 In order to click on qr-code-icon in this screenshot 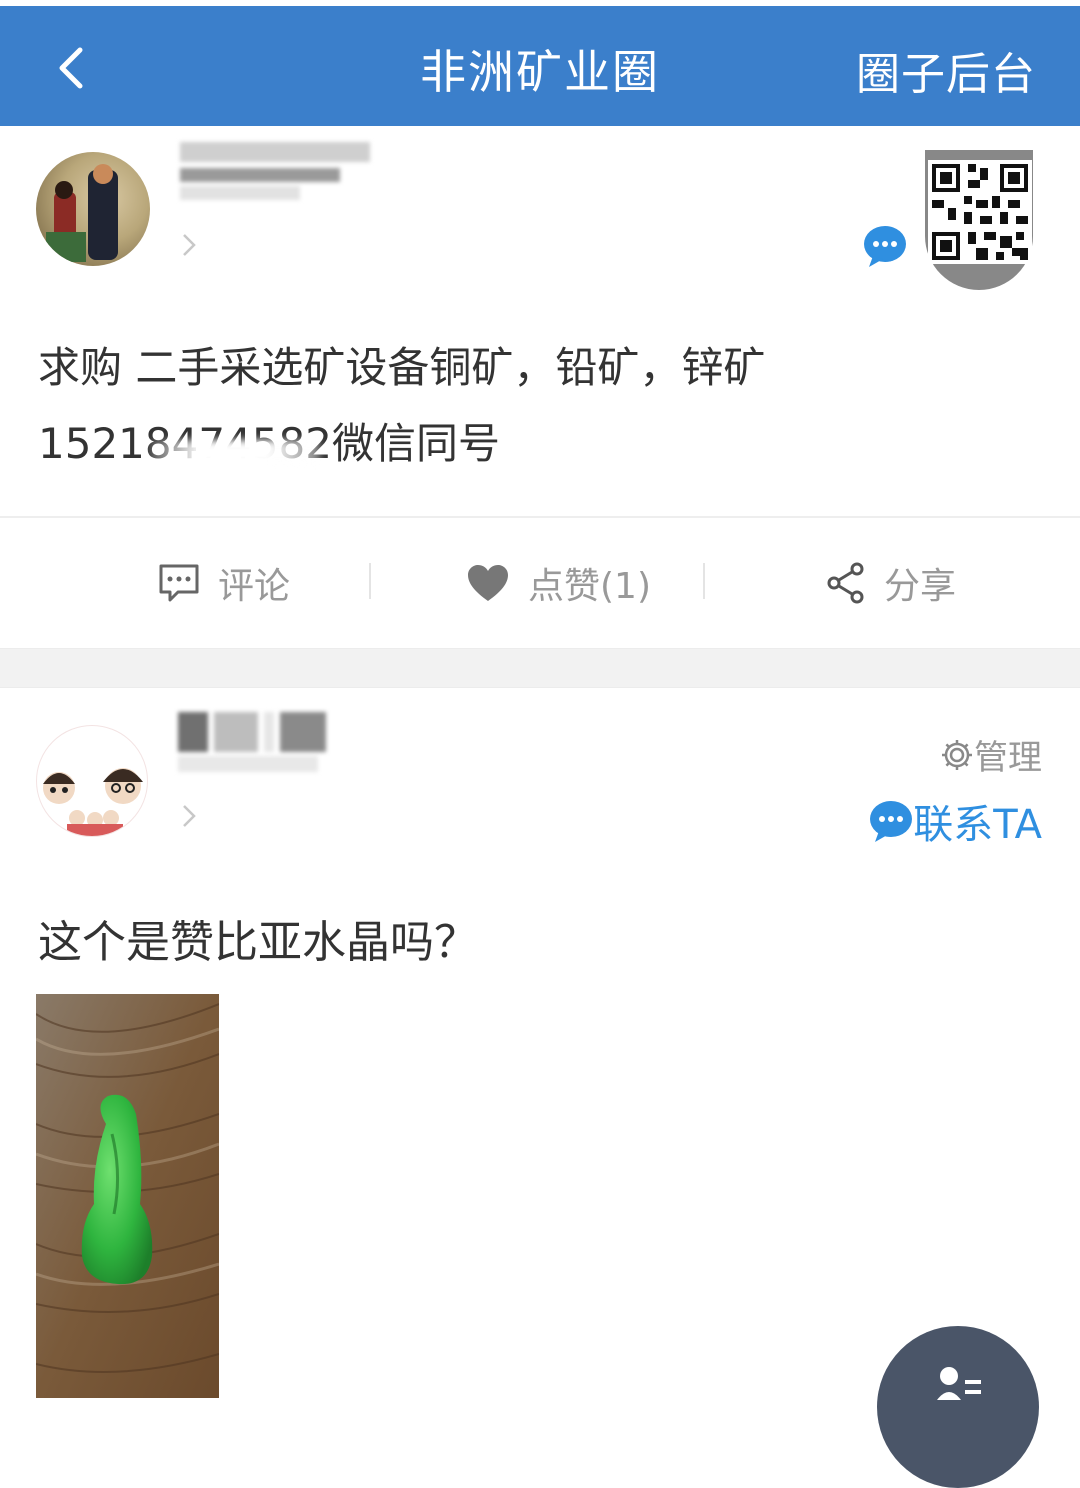, I will do `click(980, 212)`.